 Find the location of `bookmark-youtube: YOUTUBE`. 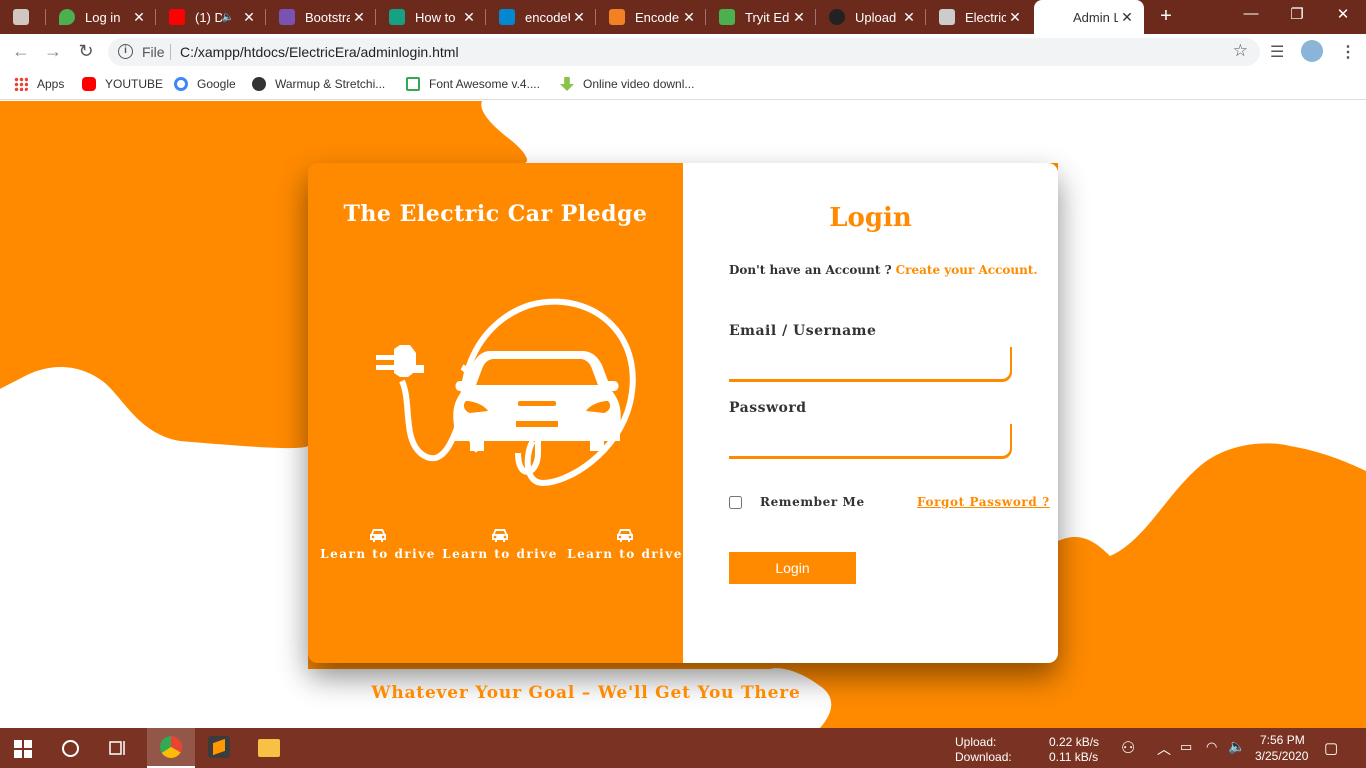

bookmark-youtube: YOUTUBE is located at coordinates (122, 84).